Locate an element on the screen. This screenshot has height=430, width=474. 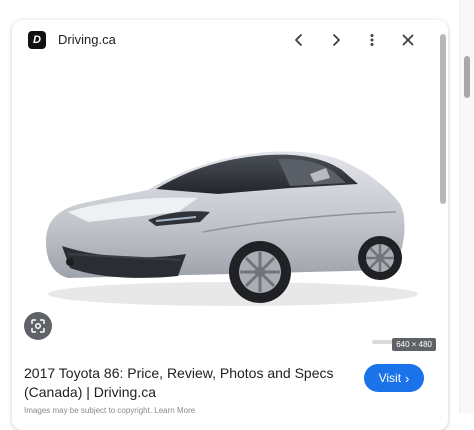
more-options-button is located at coordinates (372, 40).